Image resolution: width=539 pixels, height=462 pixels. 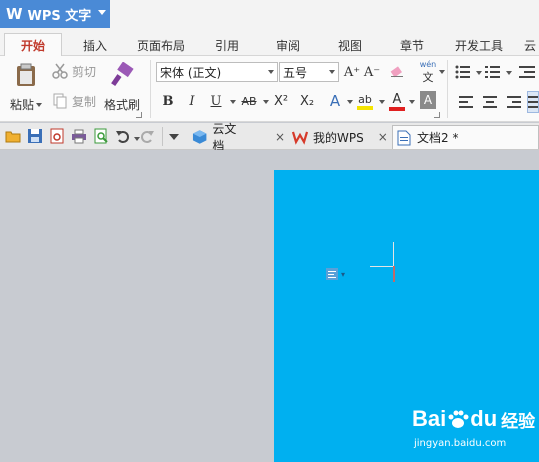 I want to click on subscript-button: X₂, so click(x=307, y=101).